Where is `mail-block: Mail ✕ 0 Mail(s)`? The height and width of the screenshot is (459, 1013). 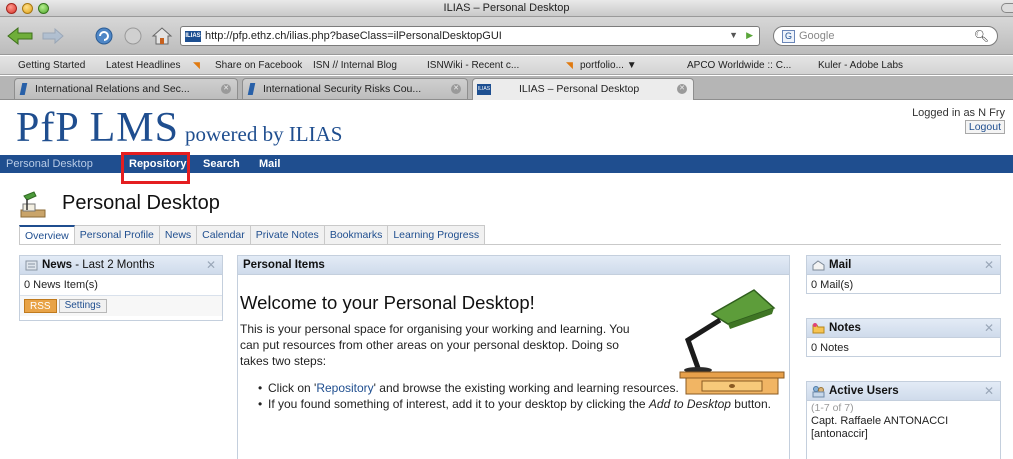
mail-block: Mail ✕ 0 Mail(s) is located at coordinates (903, 274).